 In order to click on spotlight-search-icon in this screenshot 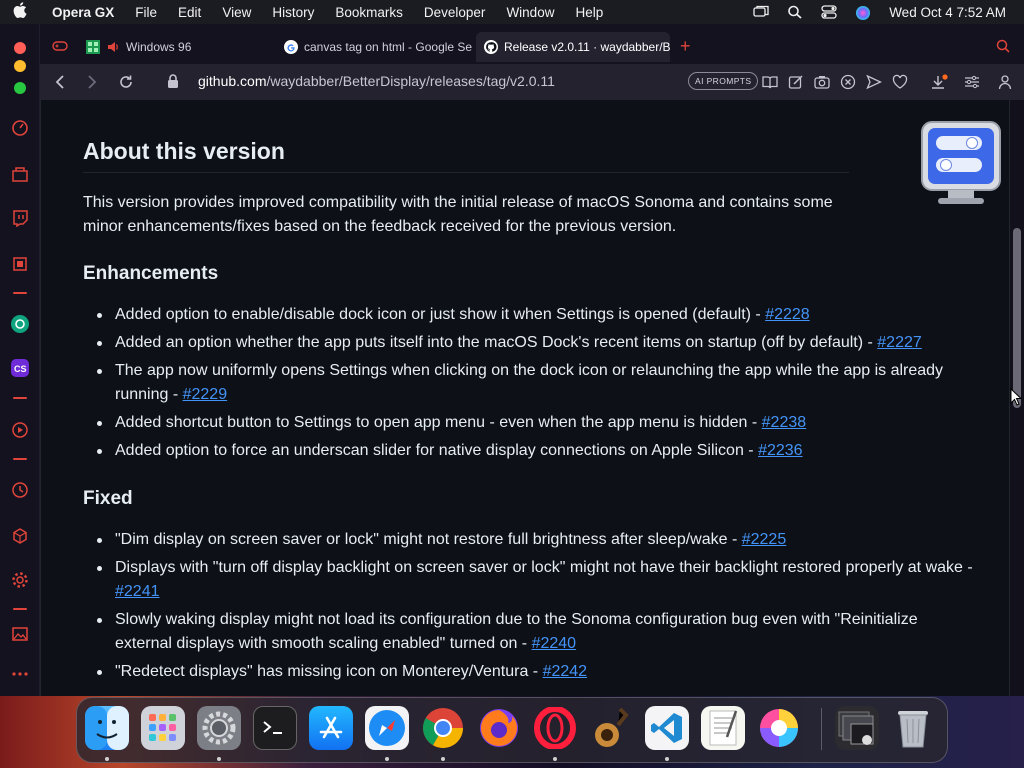, I will do `click(795, 12)`.